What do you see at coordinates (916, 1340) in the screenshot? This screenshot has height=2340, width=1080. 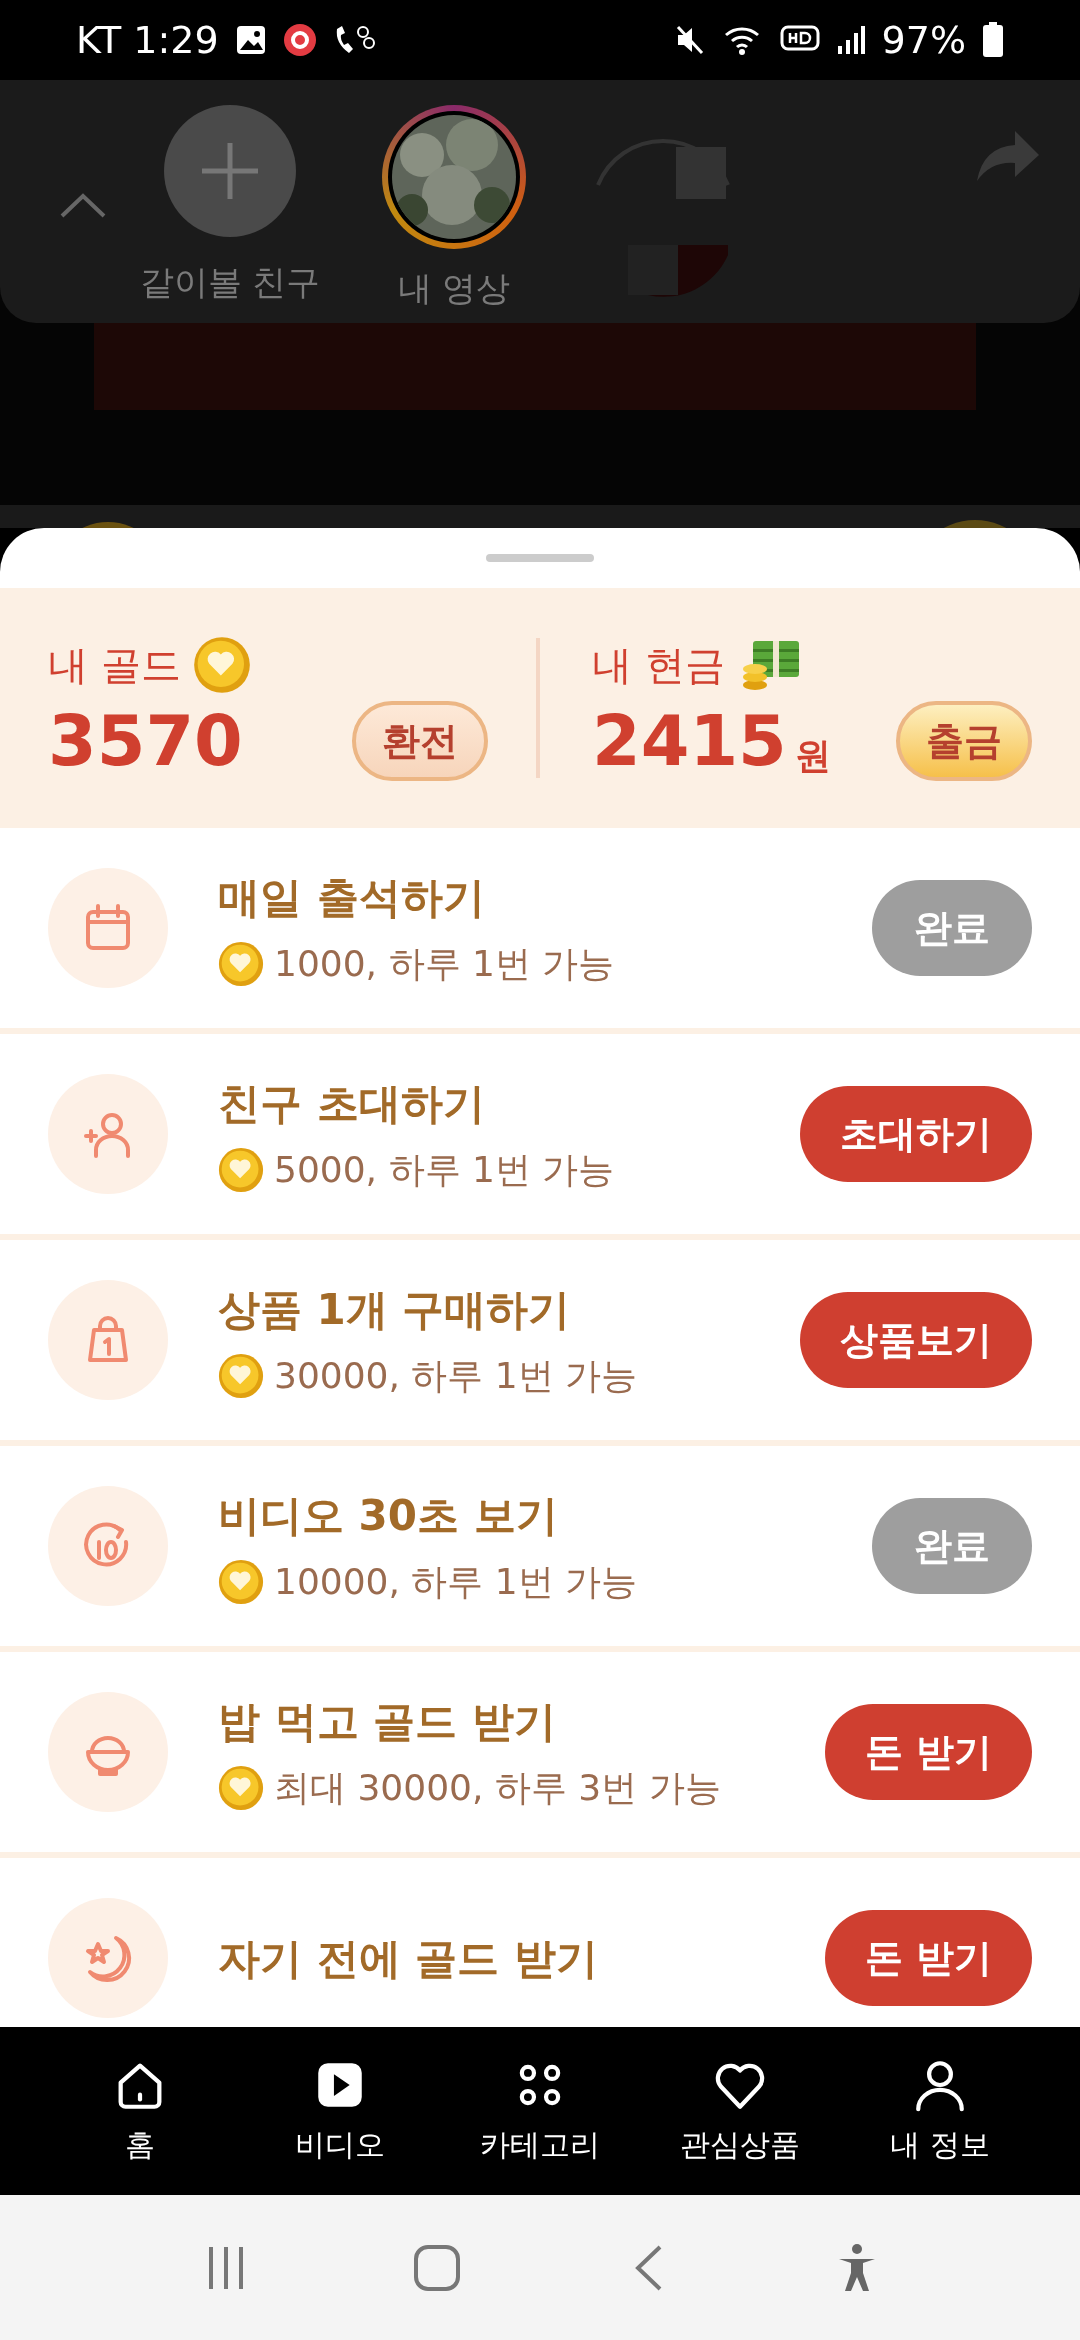 I see `mission-button: 상품보기` at bounding box center [916, 1340].